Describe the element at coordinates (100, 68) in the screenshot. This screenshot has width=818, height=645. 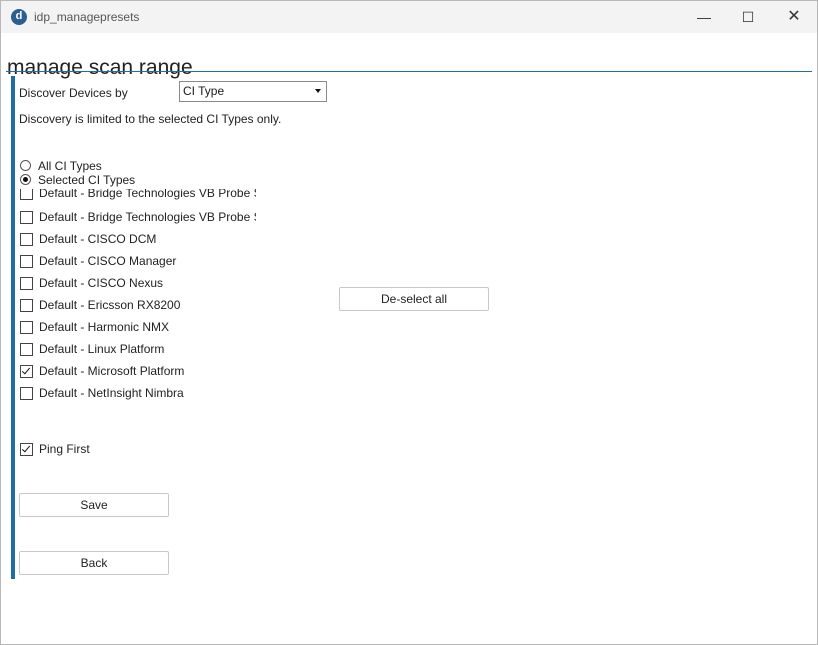
I see `page-title: manage scan range` at that location.